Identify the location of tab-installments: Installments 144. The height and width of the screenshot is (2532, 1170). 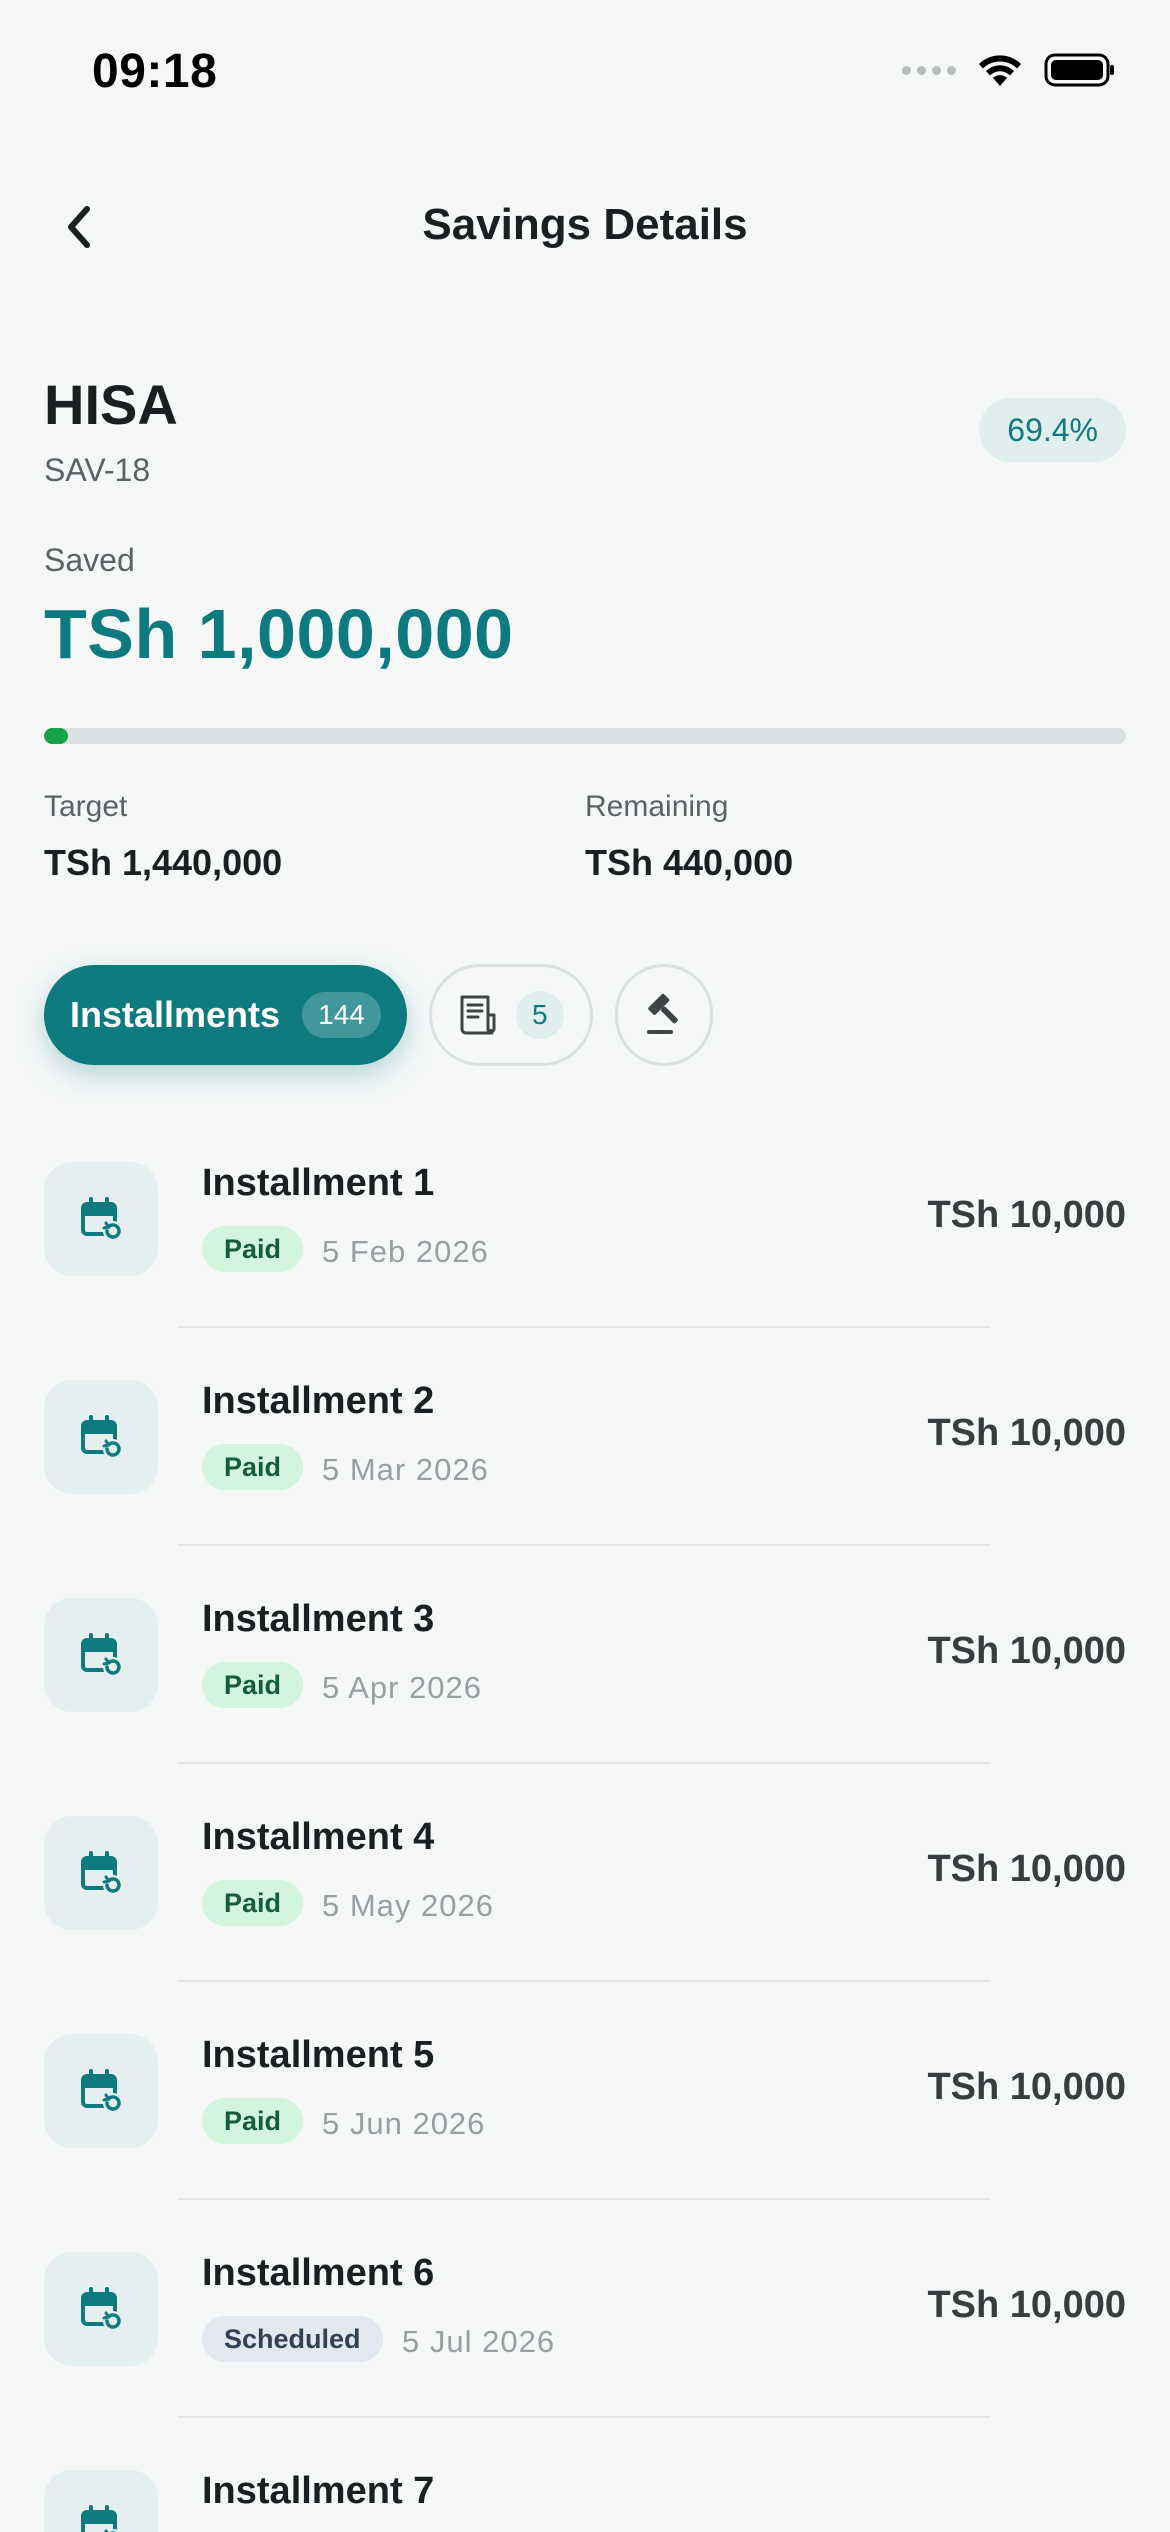
(225, 1015).